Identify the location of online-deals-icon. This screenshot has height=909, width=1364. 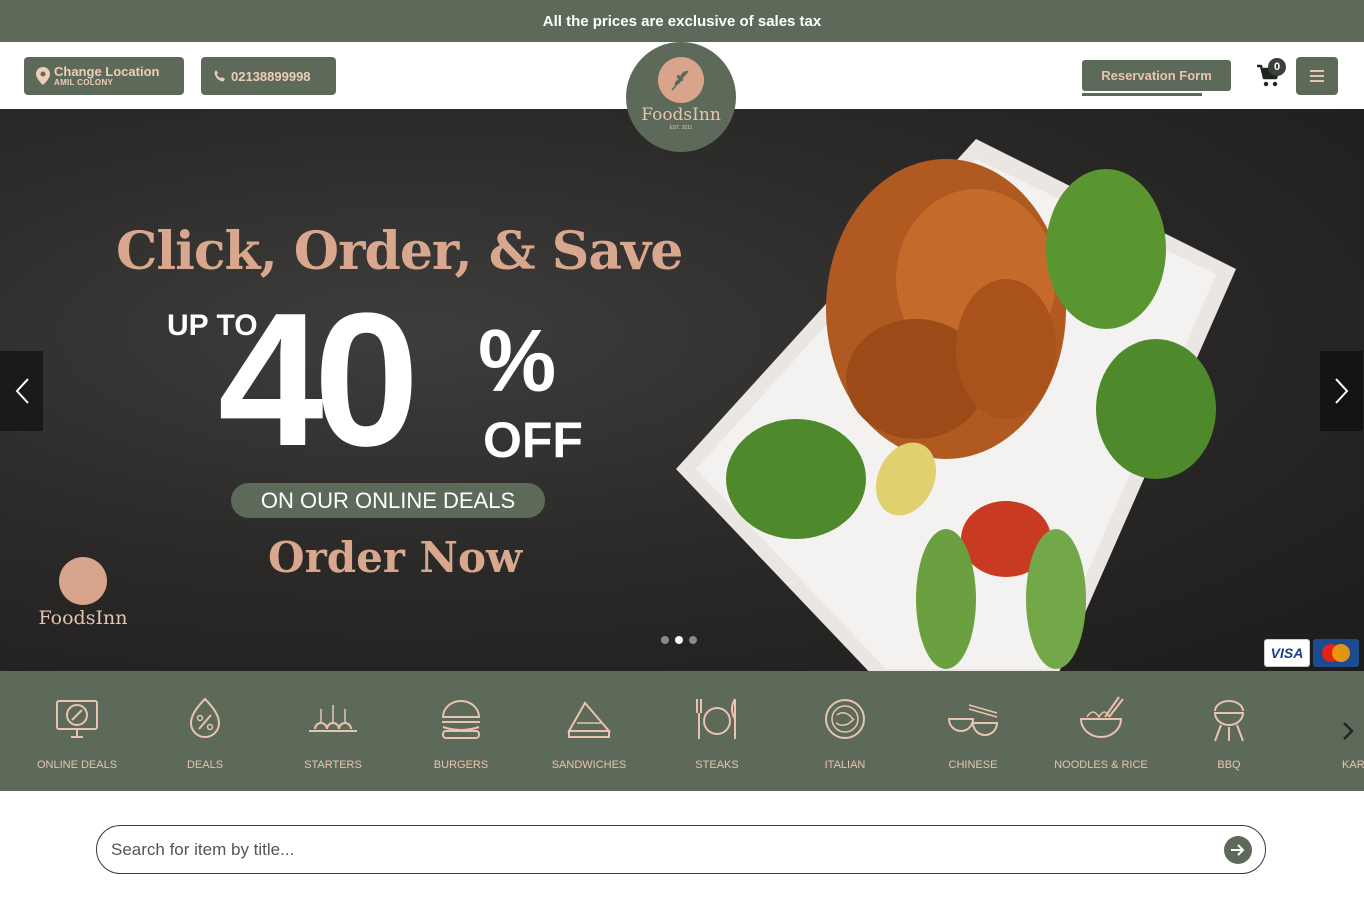
(77, 719).